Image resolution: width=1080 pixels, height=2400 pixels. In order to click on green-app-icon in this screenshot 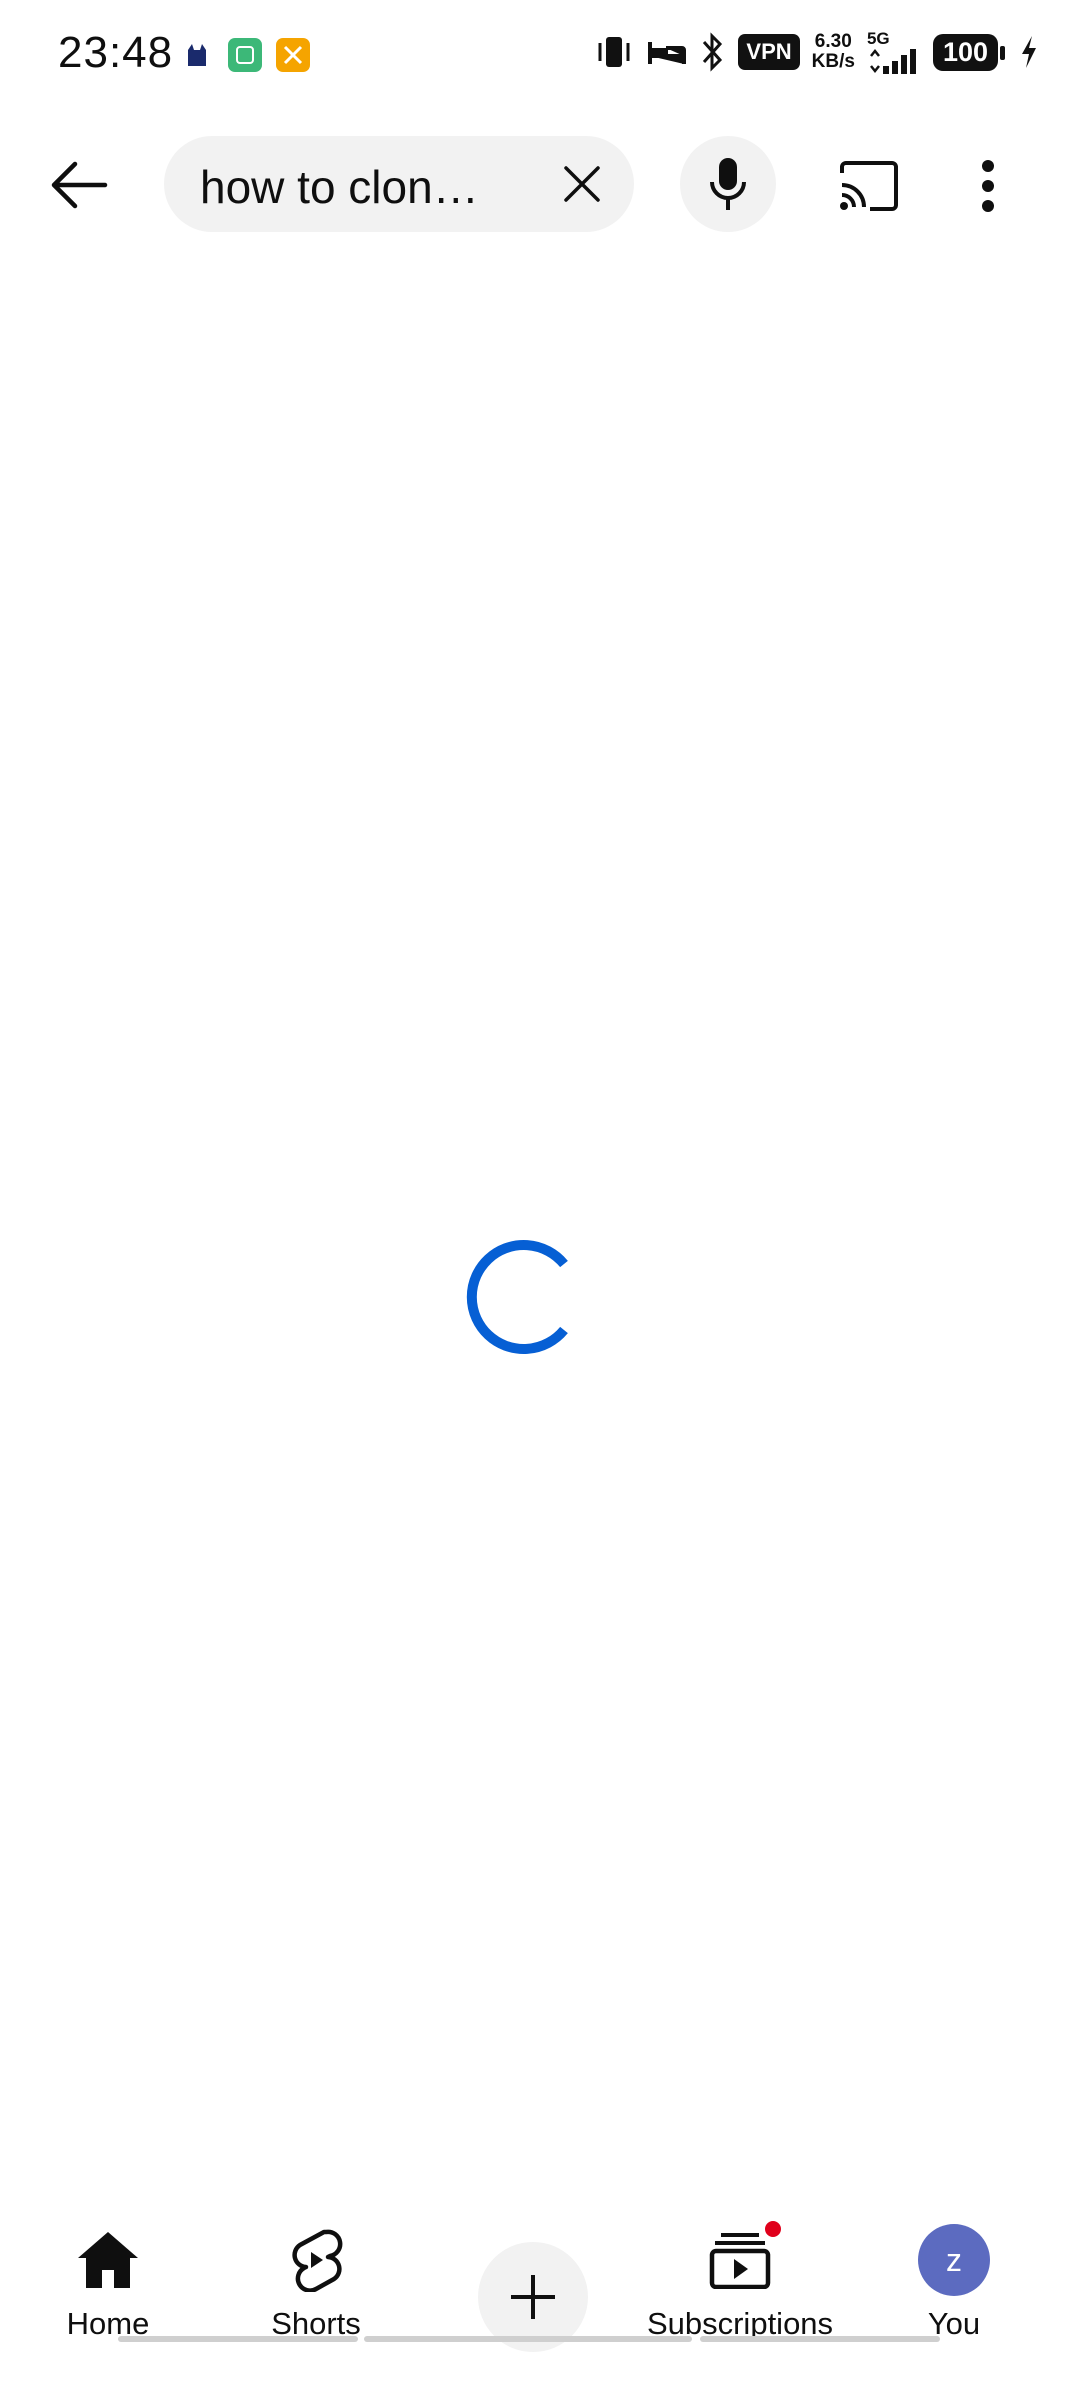, I will do `click(245, 55)`.